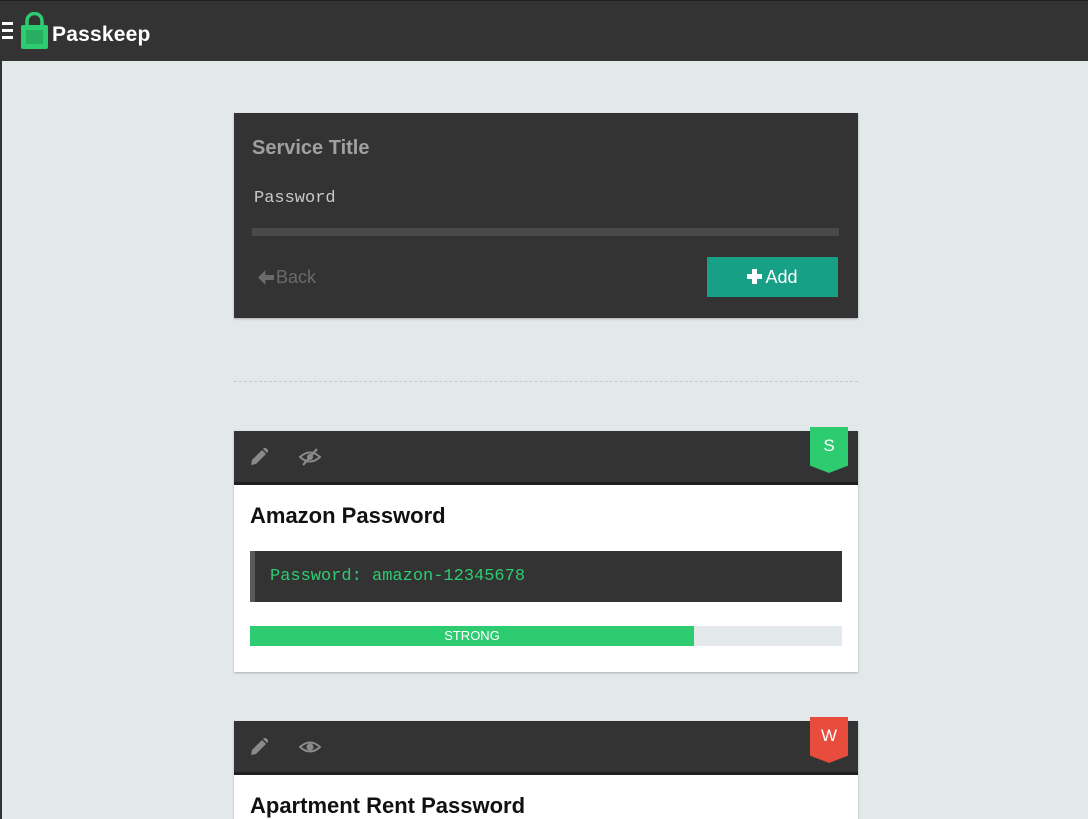 The width and height of the screenshot is (1088, 819). Describe the element at coordinates (310, 457) in the screenshot. I see `eye-slash-icon` at that location.